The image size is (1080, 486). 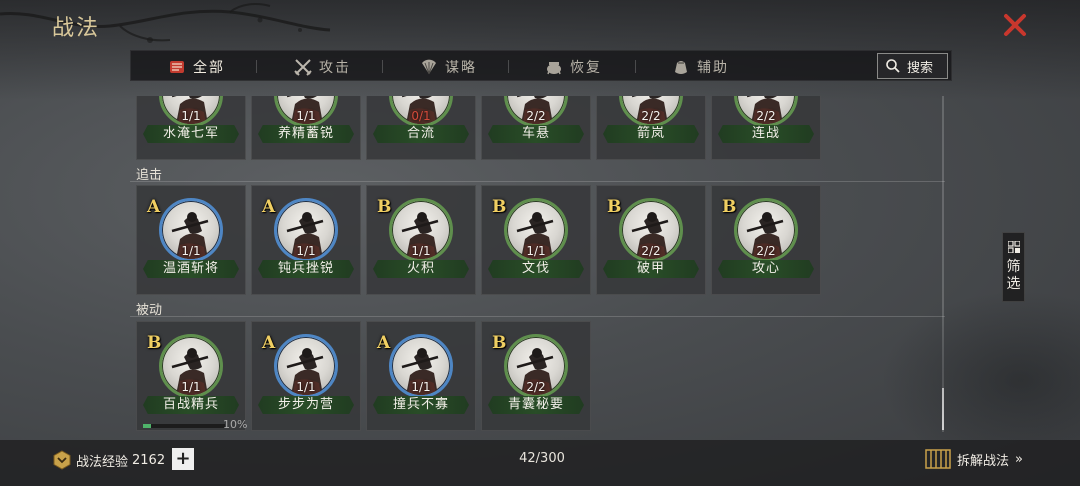 What do you see at coordinates (102, 462) in the screenshot?
I see `exp-label: 战法经验` at bounding box center [102, 462].